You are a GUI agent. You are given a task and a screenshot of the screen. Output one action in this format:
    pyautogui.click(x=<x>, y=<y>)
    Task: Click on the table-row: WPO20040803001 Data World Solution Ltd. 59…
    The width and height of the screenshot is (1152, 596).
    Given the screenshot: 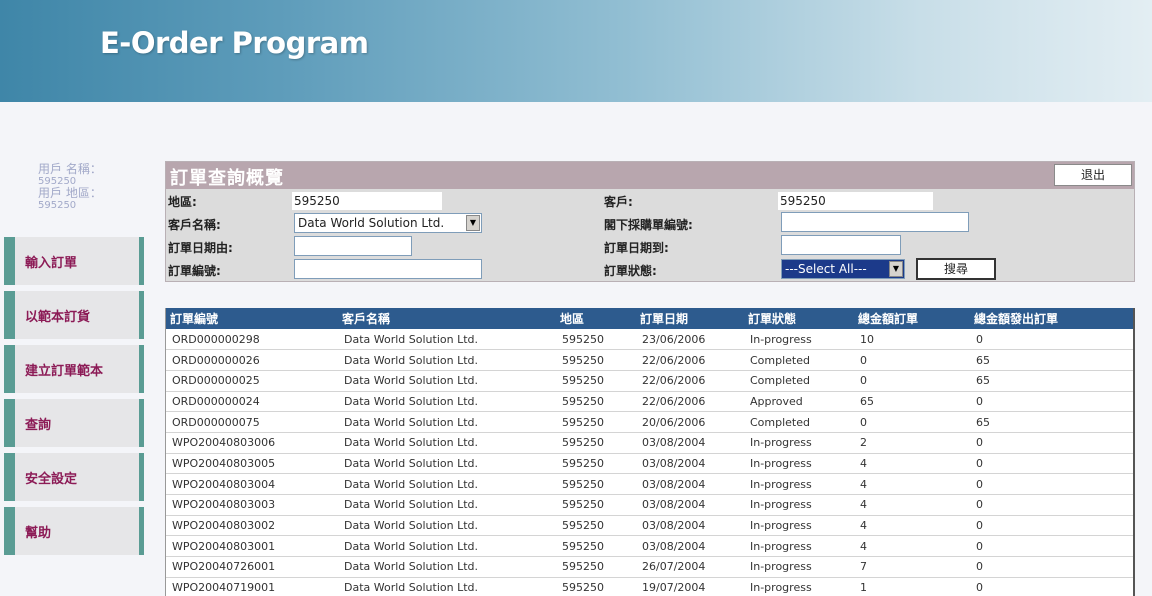 What is the action you would take?
    pyautogui.click(x=649, y=546)
    